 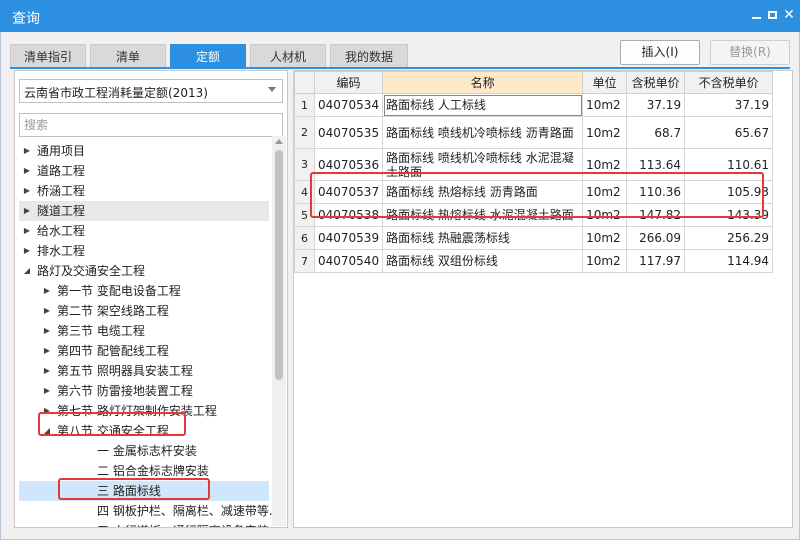 What do you see at coordinates (348, 82) in the screenshot?
I see `column-header-code: 编码` at bounding box center [348, 82].